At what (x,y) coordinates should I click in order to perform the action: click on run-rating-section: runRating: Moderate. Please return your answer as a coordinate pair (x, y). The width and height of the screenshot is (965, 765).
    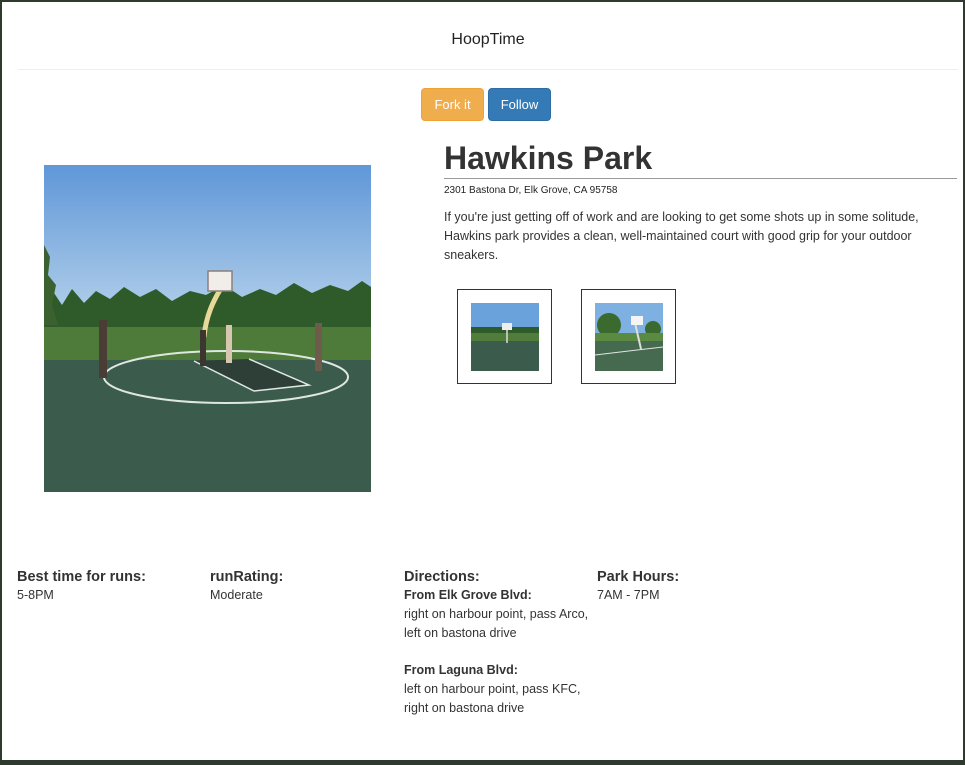
    Looking at the image, I should click on (305, 586).